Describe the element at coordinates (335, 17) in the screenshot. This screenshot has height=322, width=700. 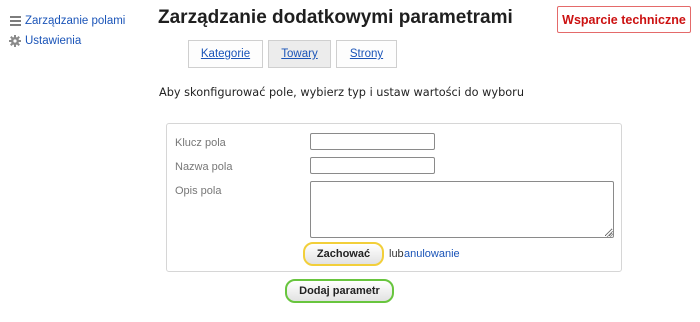
I see `page-title: Zarządzanie dodatkowymi parametrami` at that location.